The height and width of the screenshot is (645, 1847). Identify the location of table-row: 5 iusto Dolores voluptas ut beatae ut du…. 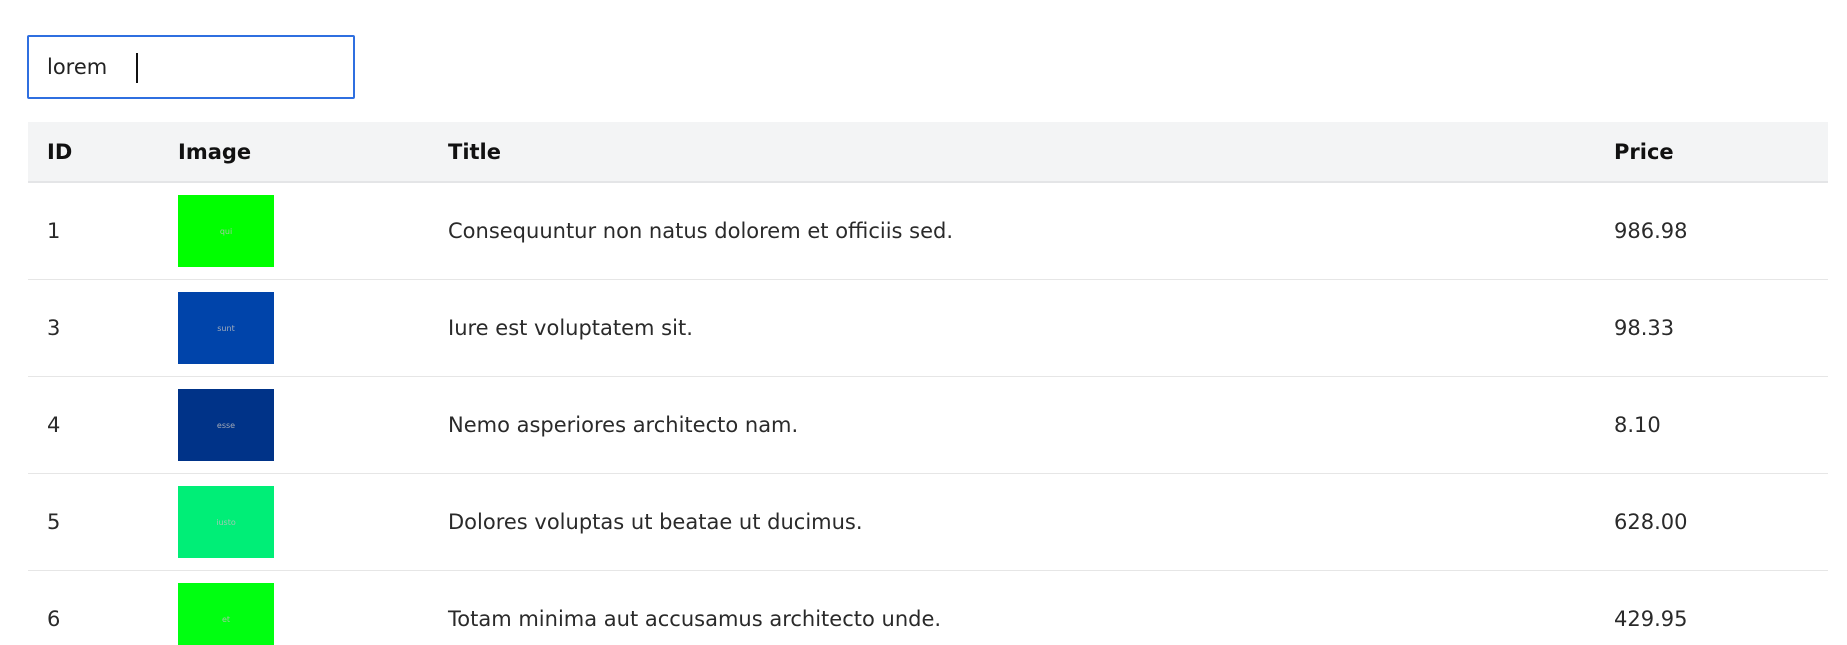
(928, 522).